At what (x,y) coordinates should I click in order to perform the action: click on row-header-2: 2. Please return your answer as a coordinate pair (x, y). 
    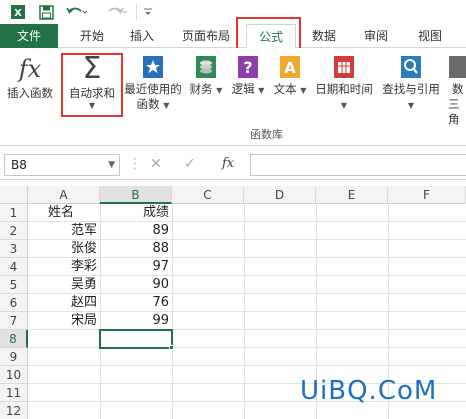
    Looking at the image, I should click on (14, 231).